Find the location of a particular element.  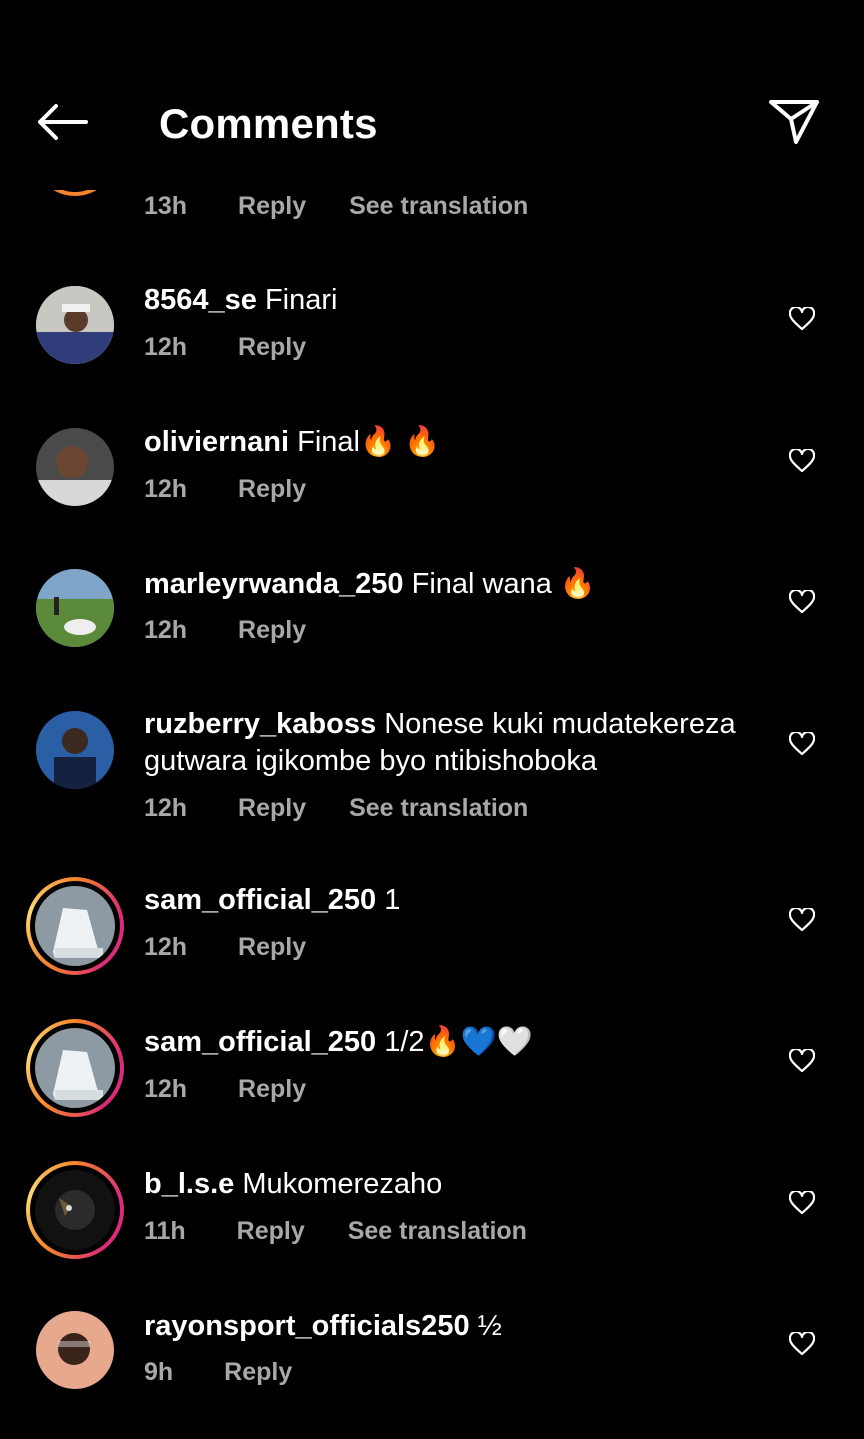

comment-text: ½ is located at coordinates (489, 1326).